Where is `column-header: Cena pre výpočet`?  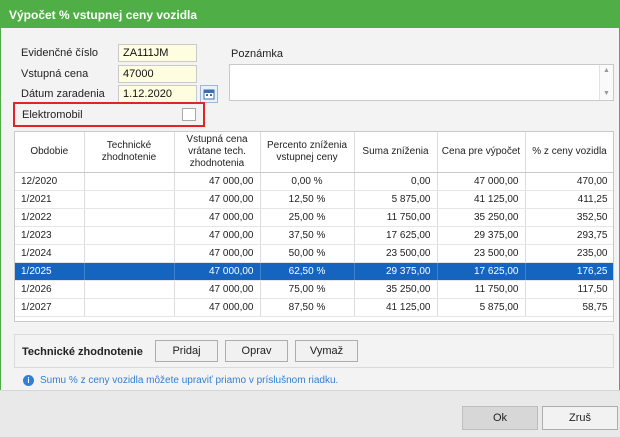
column-header: Cena pre výpočet is located at coordinates (481, 152).